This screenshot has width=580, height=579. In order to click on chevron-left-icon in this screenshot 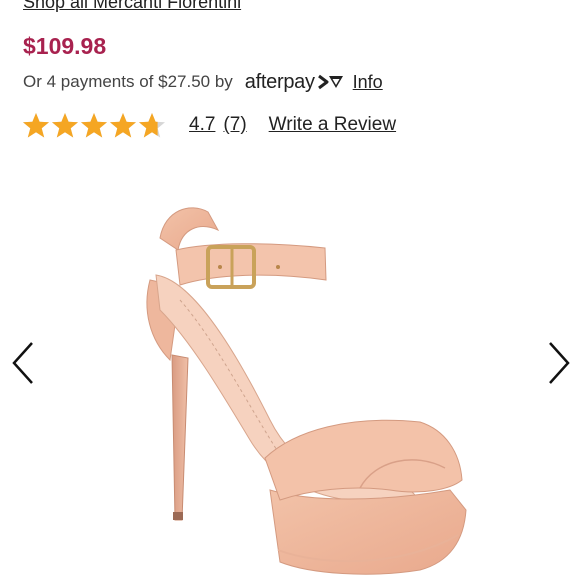, I will do `click(22, 363)`.